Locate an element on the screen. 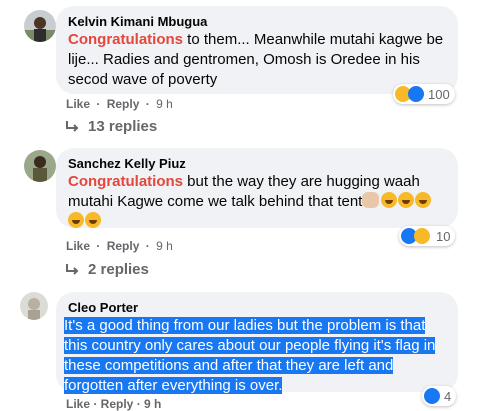 The image size is (502, 411). replies-count: 2 replies is located at coordinates (118, 269).